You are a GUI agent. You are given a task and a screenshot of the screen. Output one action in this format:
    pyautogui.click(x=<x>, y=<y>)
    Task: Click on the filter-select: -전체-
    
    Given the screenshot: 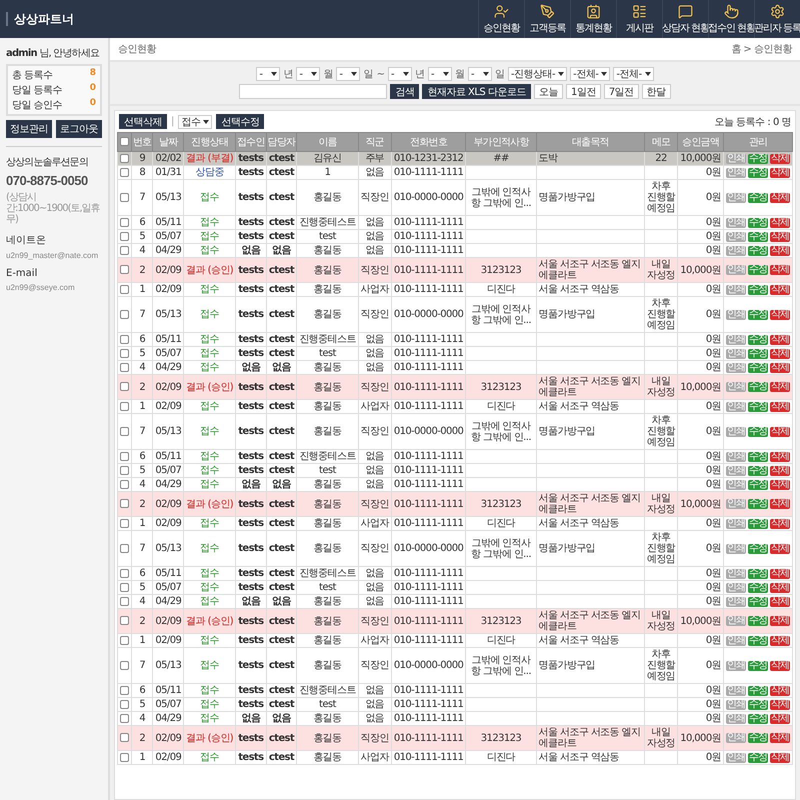 What is the action you would take?
    pyautogui.click(x=590, y=74)
    